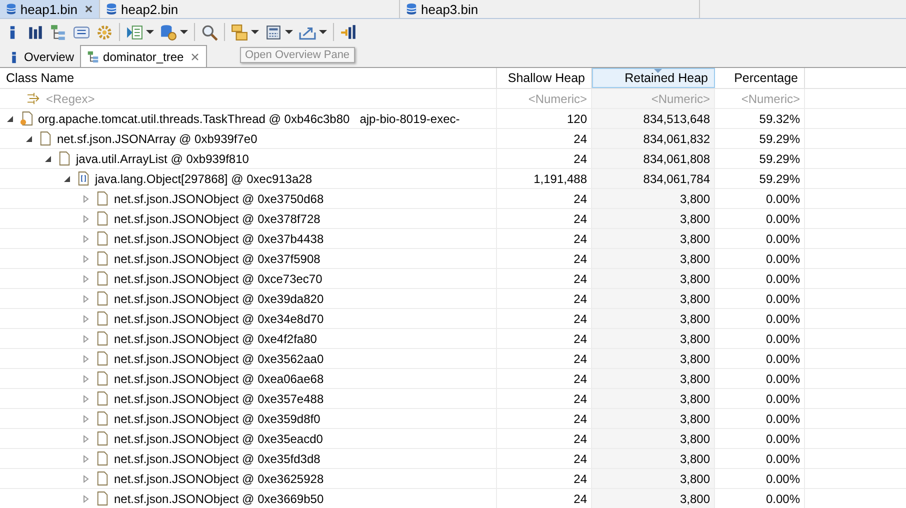 Image resolution: width=906 pixels, height=508 pixels. What do you see at coordinates (760, 78) in the screenshot?
I see `column-header: Percentage` at bounding box center [760, 78].